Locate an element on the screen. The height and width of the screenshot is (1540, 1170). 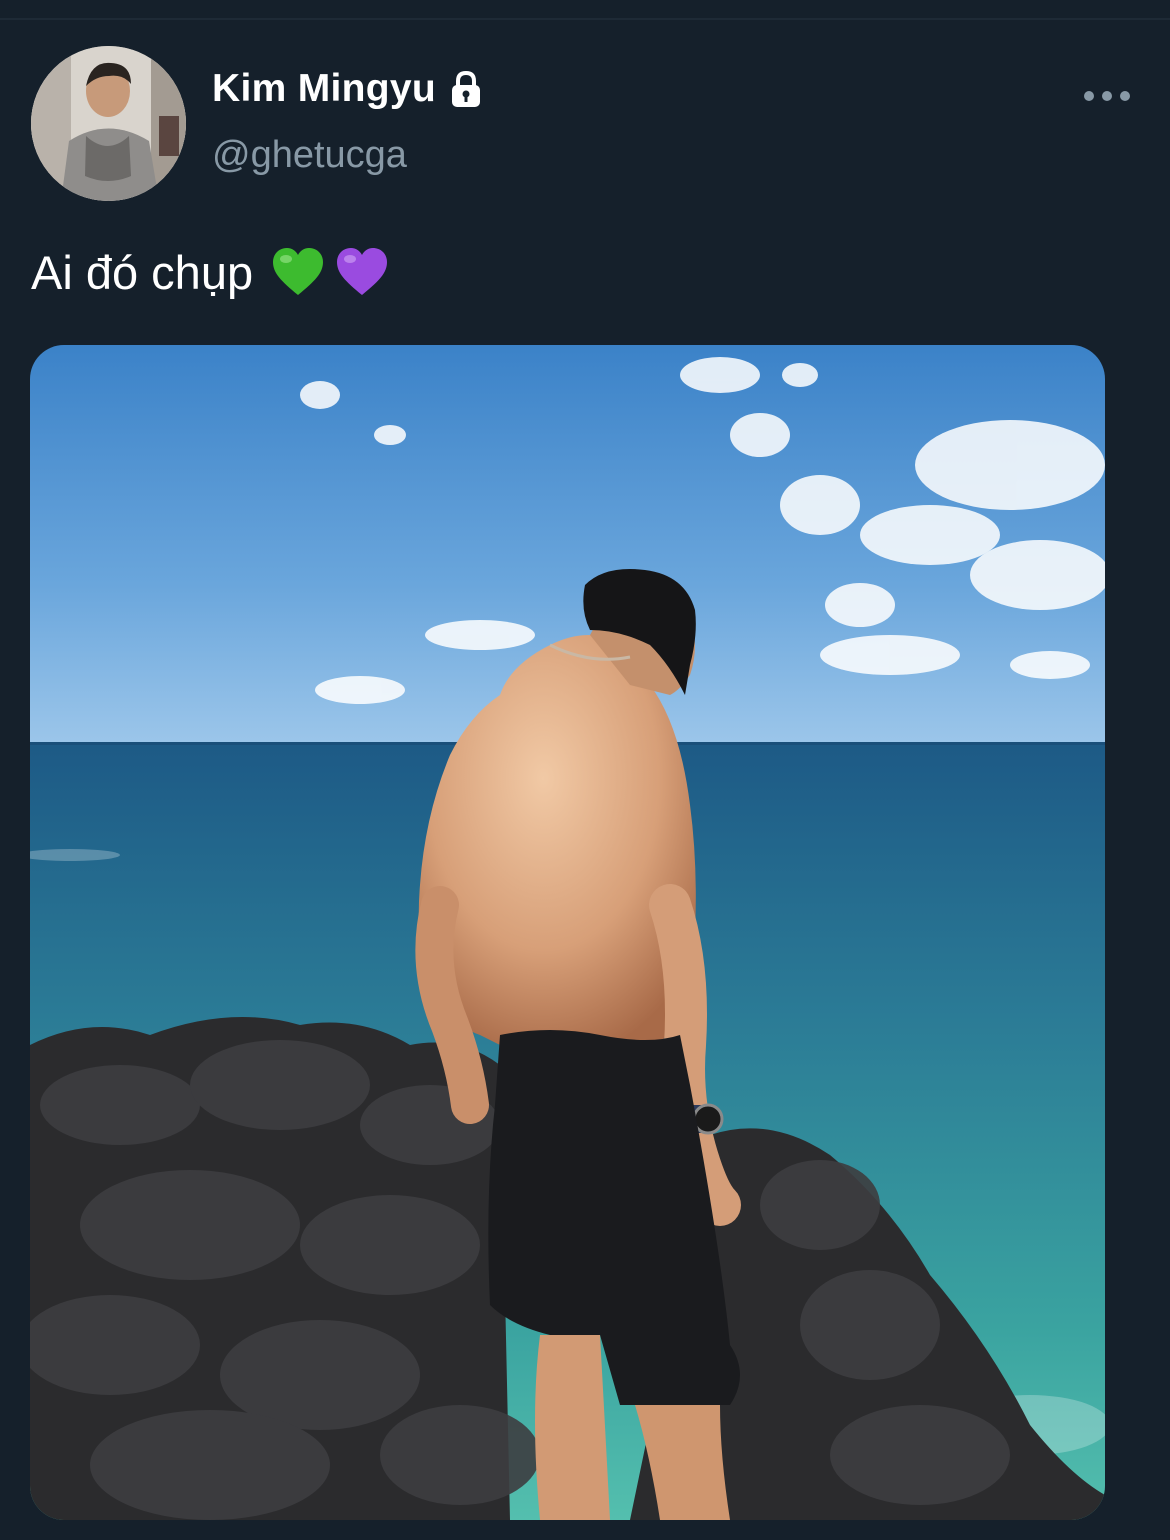
display-name: Kim Mingyu is located at coordinates (324, 89).